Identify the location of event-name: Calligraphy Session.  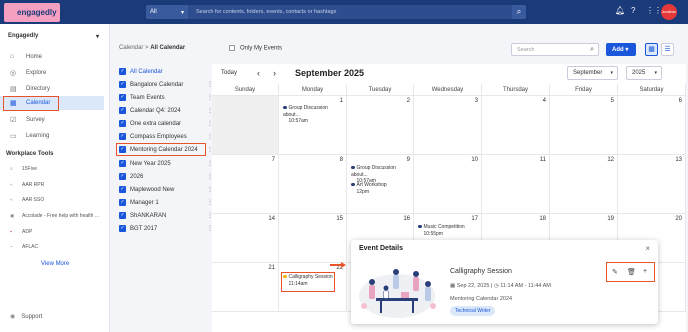
(481, 271).